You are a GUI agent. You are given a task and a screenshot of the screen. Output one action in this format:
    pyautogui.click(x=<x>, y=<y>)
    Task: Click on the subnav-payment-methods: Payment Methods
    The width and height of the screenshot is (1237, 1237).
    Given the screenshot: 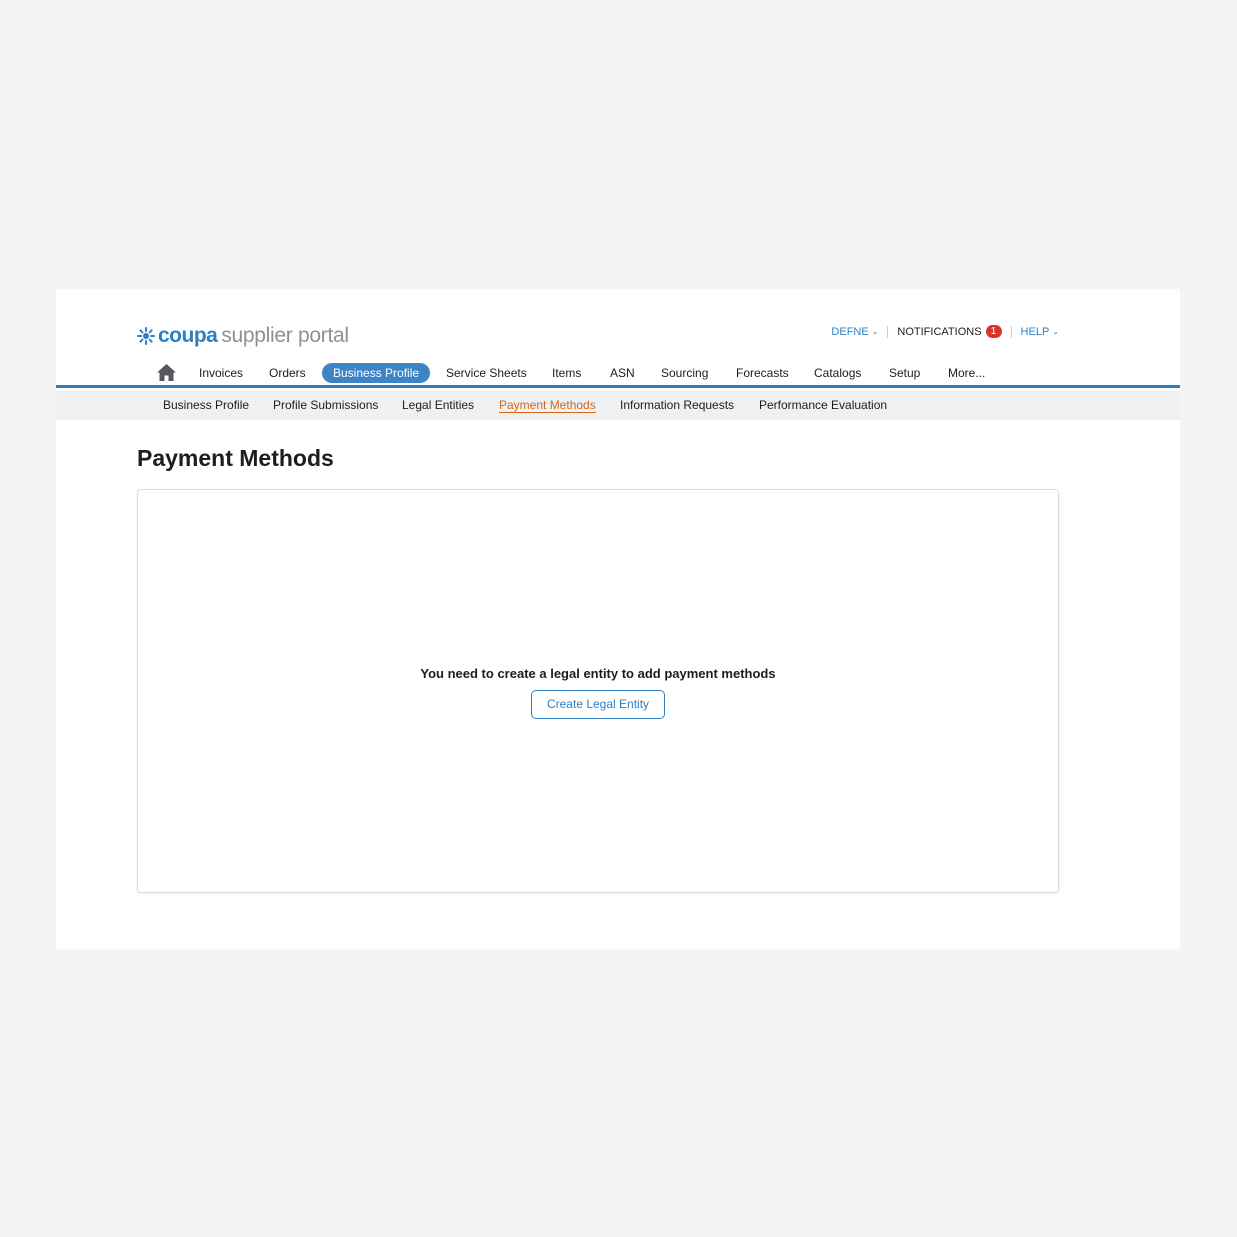 What is the action you would take?
    pyautogui.click(x=547, y=405)
    